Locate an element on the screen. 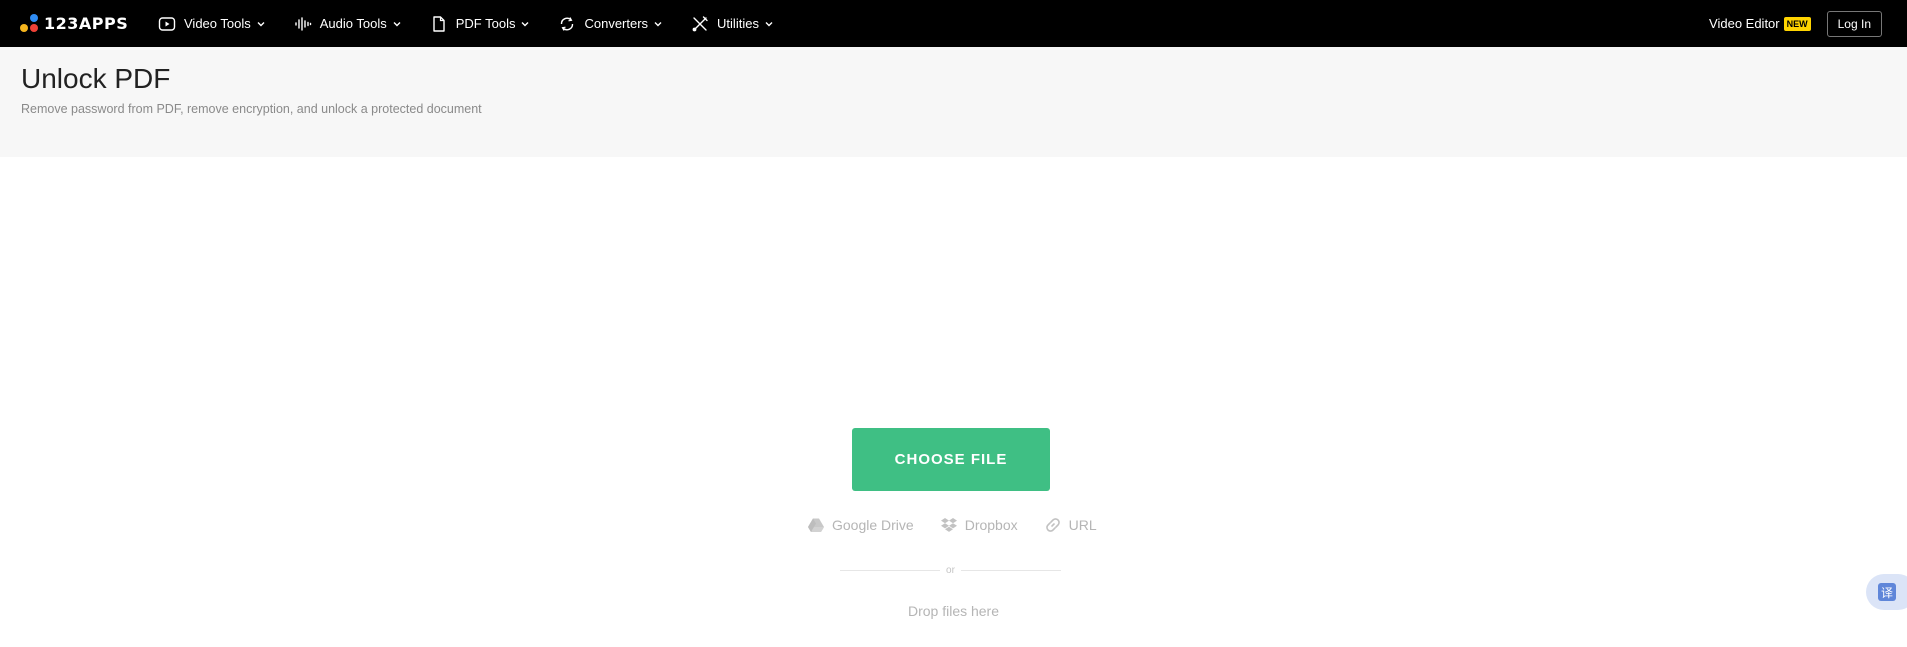  nav-right-actions: Video Editor NEW Log In is located at coordinates (1795, 23).